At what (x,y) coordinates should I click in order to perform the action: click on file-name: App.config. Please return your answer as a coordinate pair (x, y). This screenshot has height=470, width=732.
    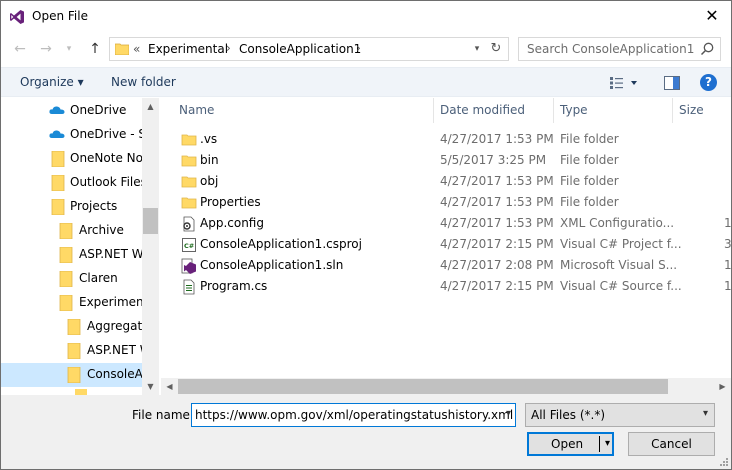
    Looking at the image, I should click on (232, 223).